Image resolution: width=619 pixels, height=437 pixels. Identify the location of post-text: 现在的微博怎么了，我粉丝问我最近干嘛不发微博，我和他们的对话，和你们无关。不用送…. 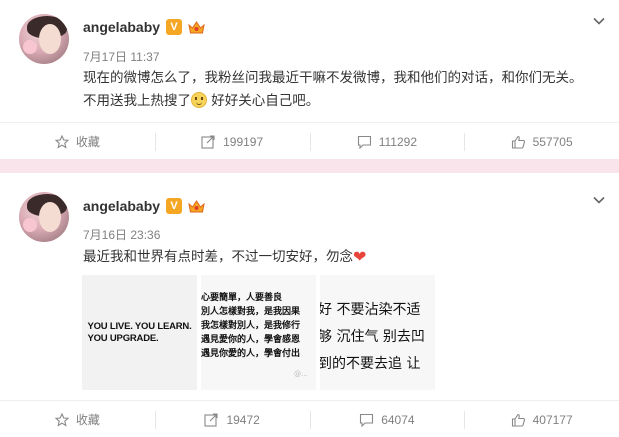
(333, 89).